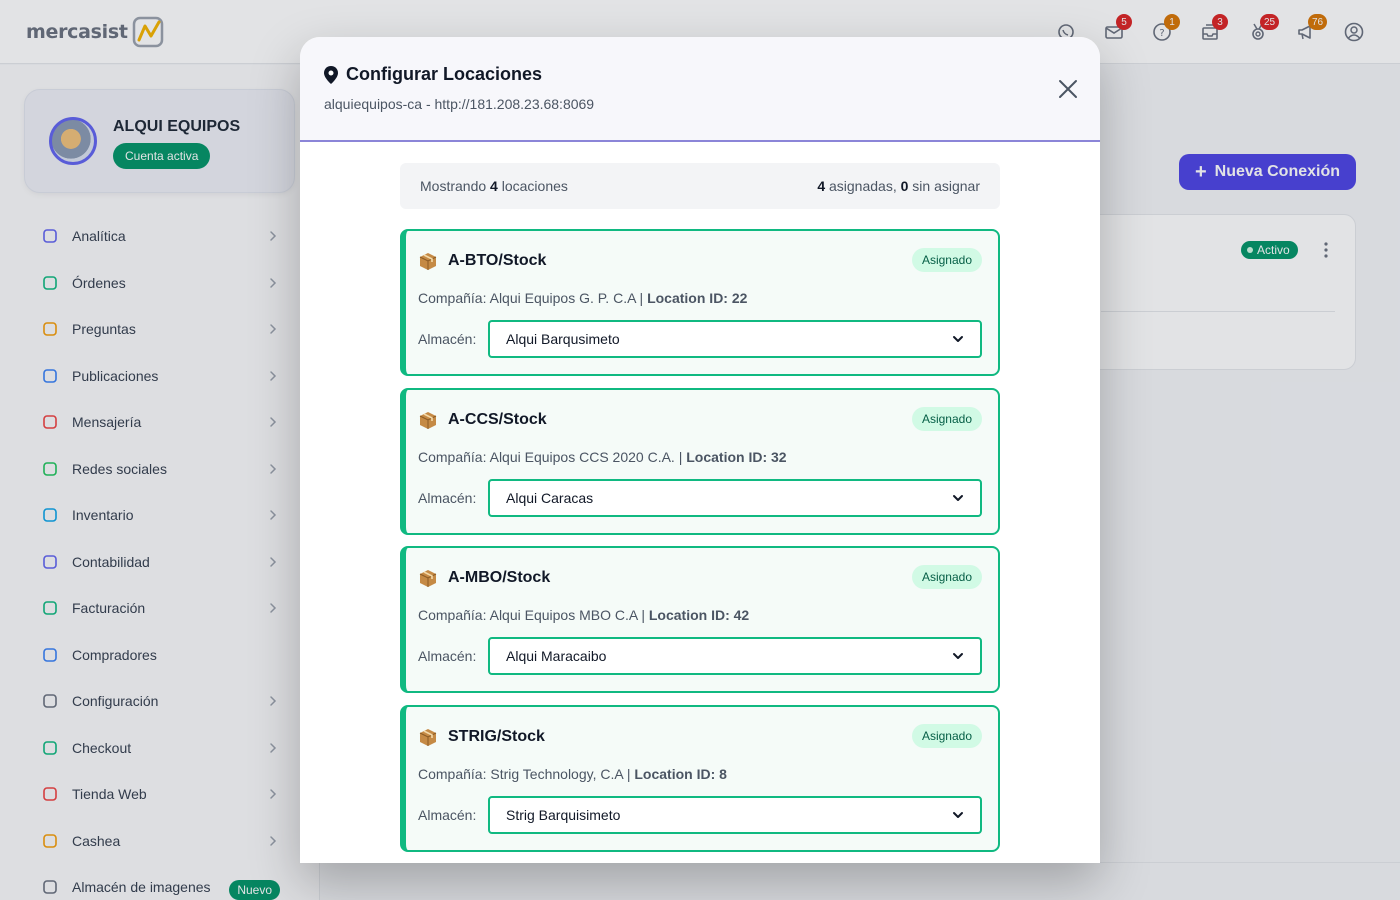 This screenshot has width=1400, height=900. What do you see at coordinates (821, 186) in the screenshot?
I see `assigned-count: 4` at bounding box center [821, 186].